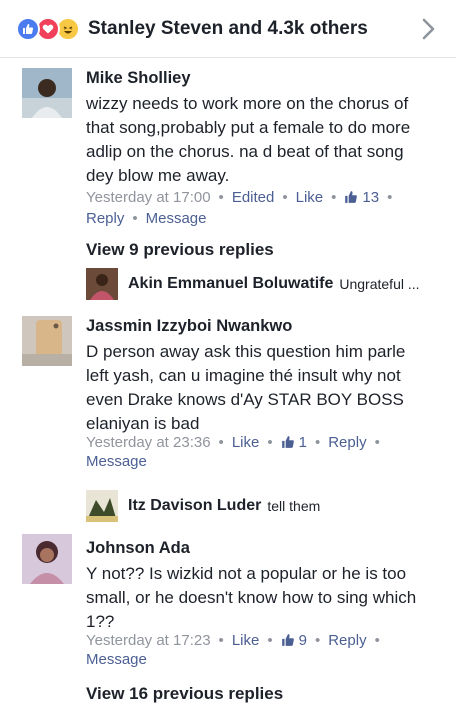 This screenshot has height=720, width=456. What do you see at coordinates (302, 640) in the screenshot?
I see `like-count-value: 9` at bounding box center [302, 640].